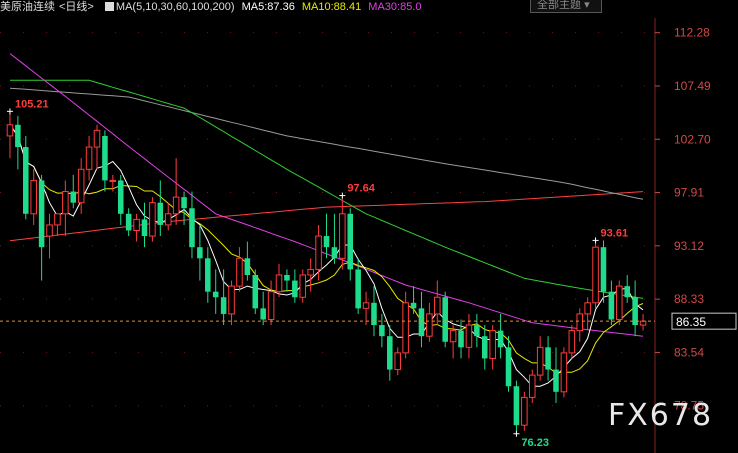  What do you see at coordinates (661, 415) in the screenshot?
I see `watermark-logo: FX678` at bounding box center [661, 415].